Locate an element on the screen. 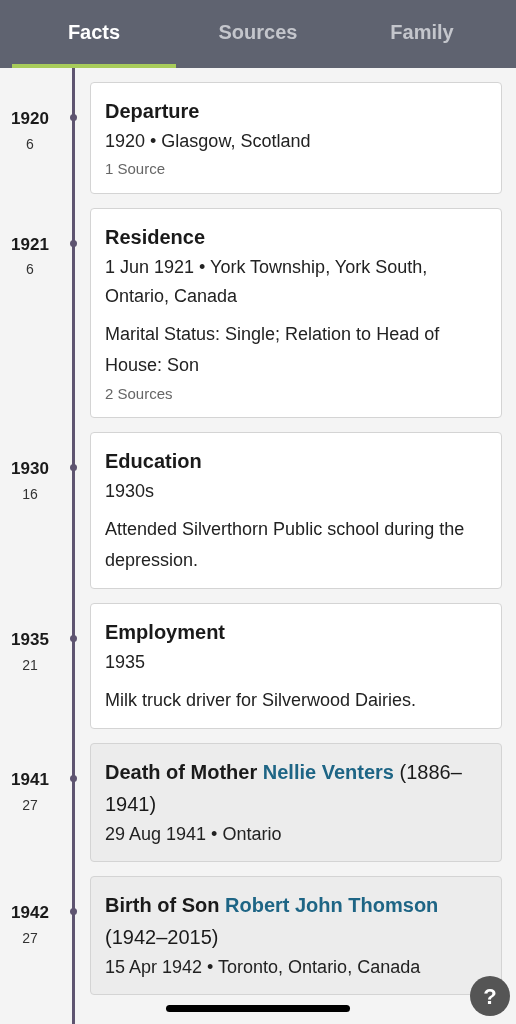 Image resolution: width=516 pixels, height=1024 pixels. help-button: ? is located at coordinates (490, 996).